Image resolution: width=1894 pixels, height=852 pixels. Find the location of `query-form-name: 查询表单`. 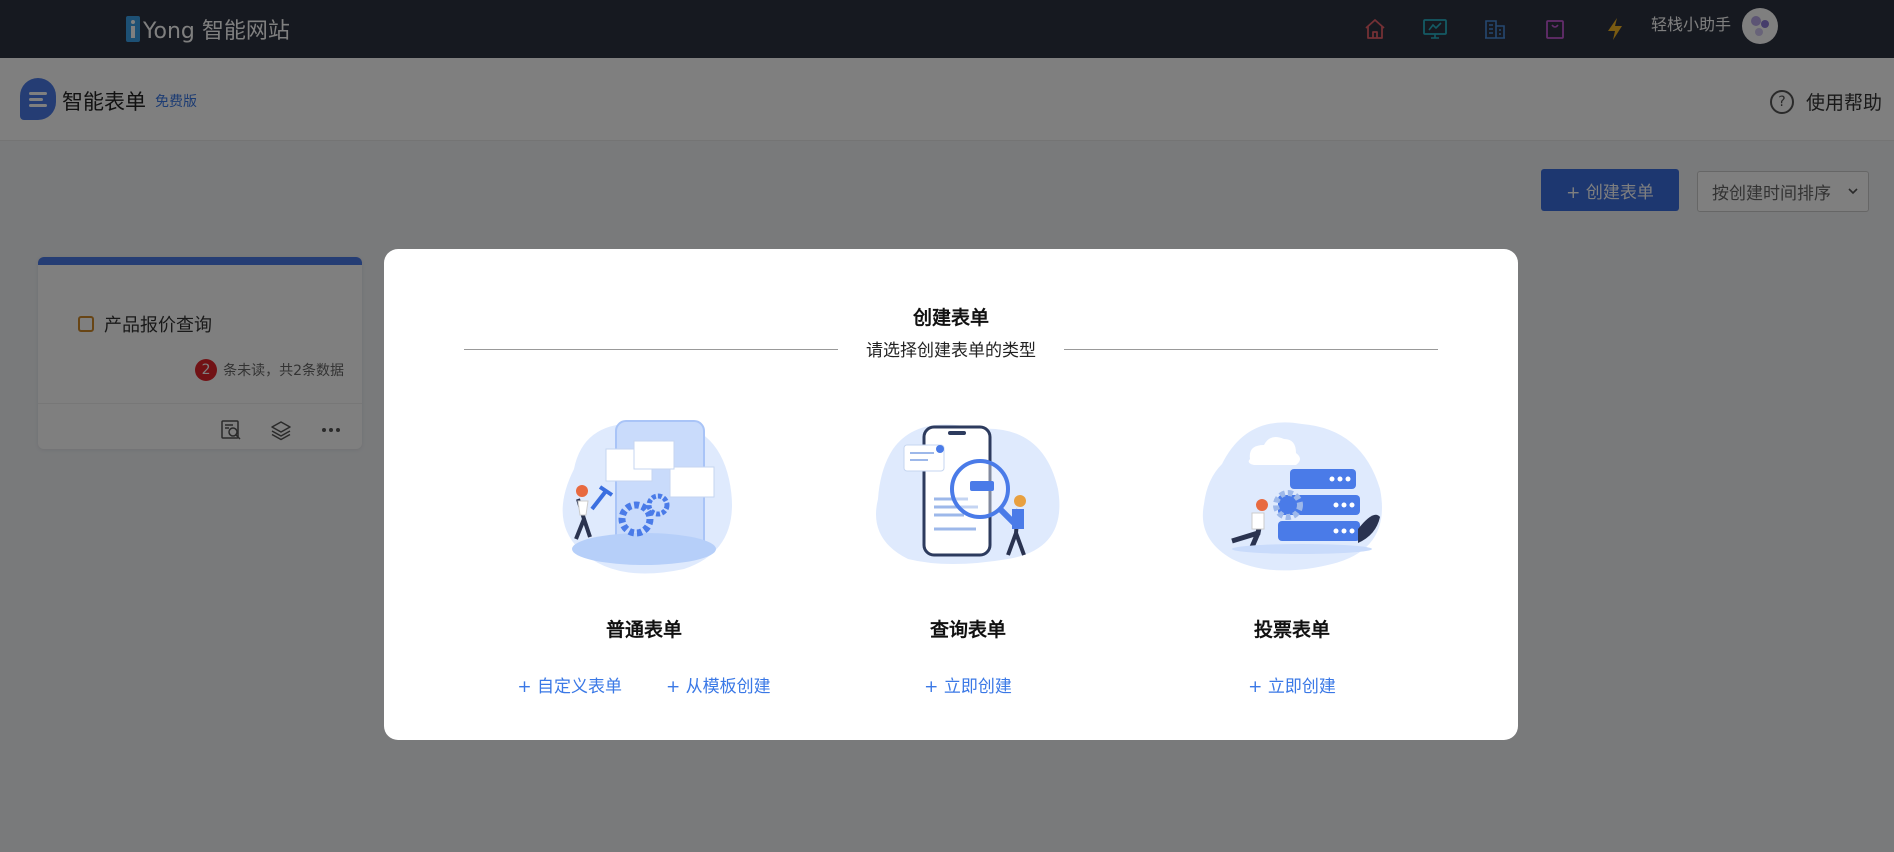

query-form-name: 查询表单 is located at coordinates (967, 630).